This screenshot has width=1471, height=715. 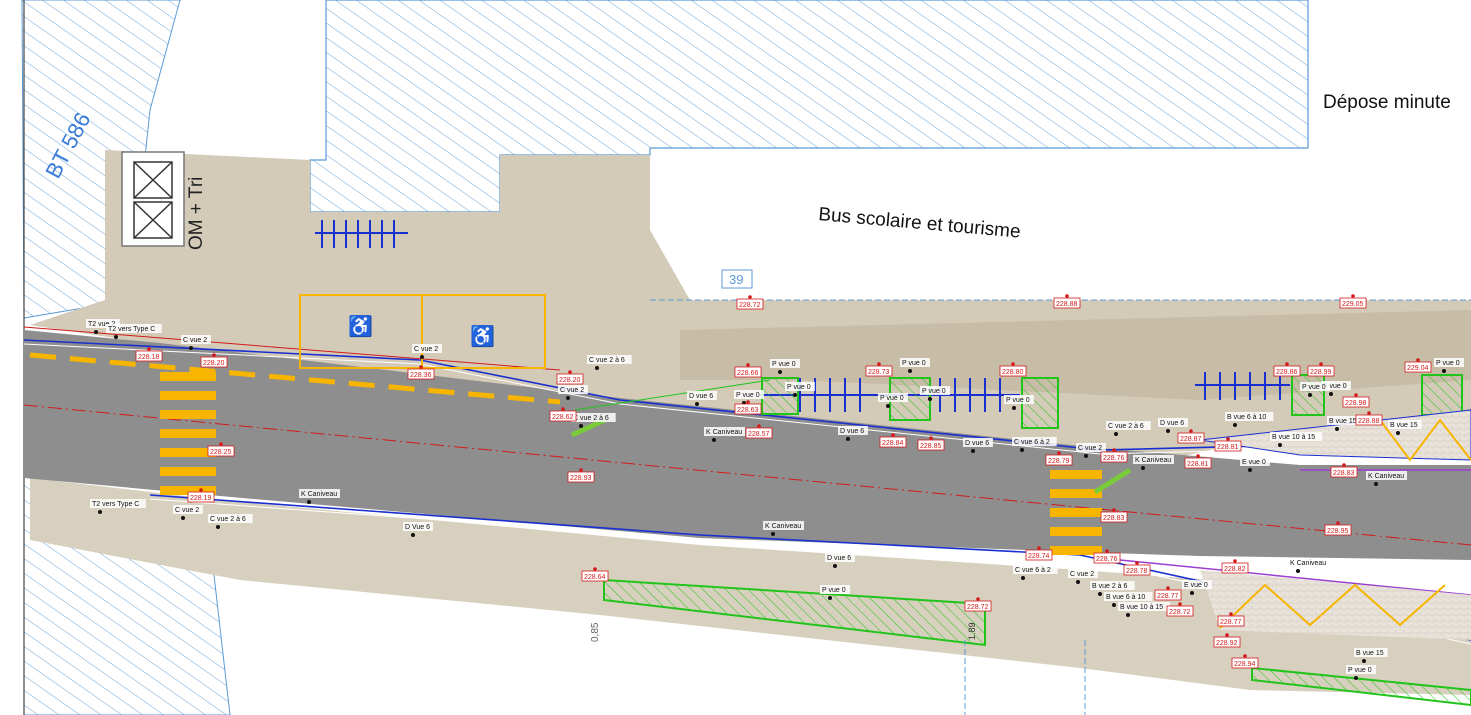 I want to click on kerb-label: B vue 6 à 10, so click(x=1246, y=417).